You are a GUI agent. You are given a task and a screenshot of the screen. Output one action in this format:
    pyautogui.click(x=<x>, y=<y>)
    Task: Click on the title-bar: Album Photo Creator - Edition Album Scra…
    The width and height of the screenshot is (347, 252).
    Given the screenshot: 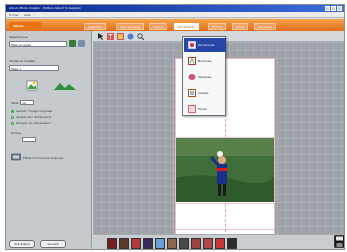 What is the action you would take?
    pyautogui.click(x=175, y=8)
    